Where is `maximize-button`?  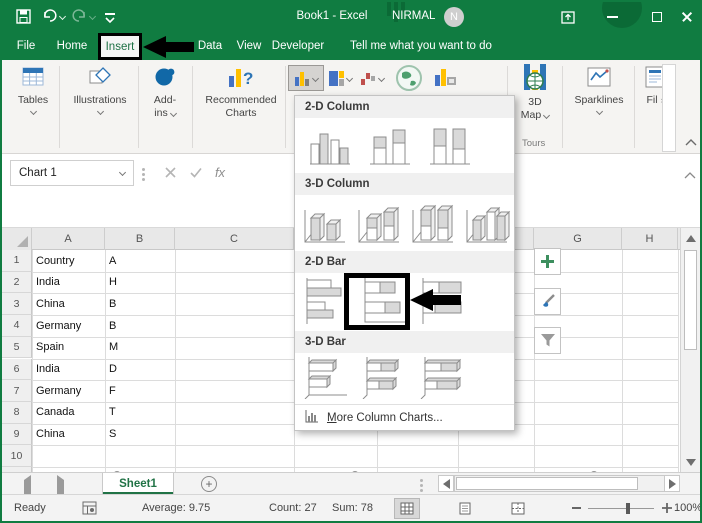 maximize-button is located at coordinates (657, 17).